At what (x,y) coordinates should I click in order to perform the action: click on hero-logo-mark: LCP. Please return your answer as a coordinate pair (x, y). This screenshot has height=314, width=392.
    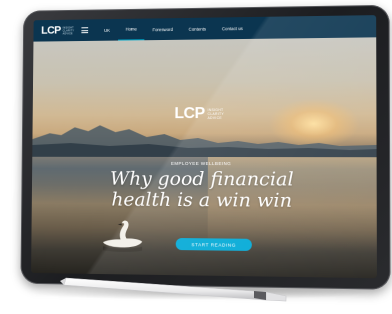
    Looking at the image, I should click on (189, 114).